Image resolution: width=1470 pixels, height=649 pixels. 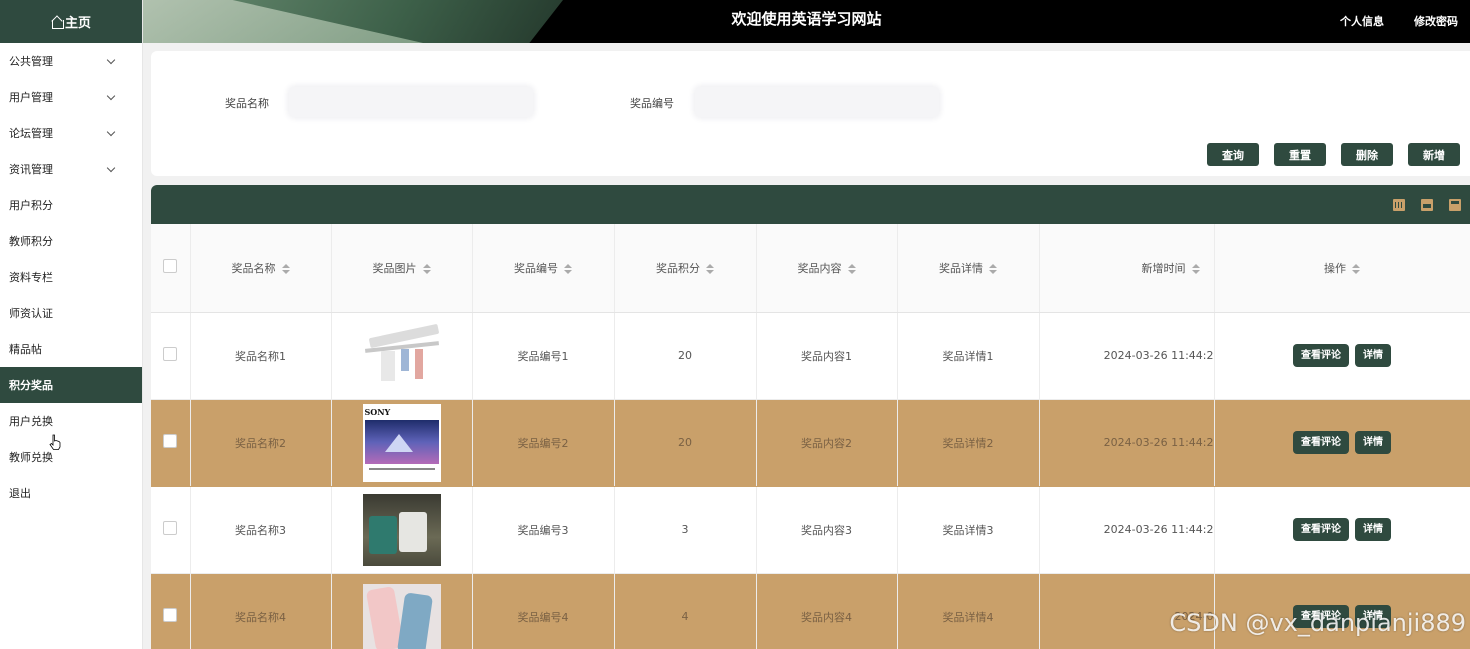 What do you see at coordinates (810, 204) in the screenshot?
I see `table-toolbar` at bounding box center [810, 204].